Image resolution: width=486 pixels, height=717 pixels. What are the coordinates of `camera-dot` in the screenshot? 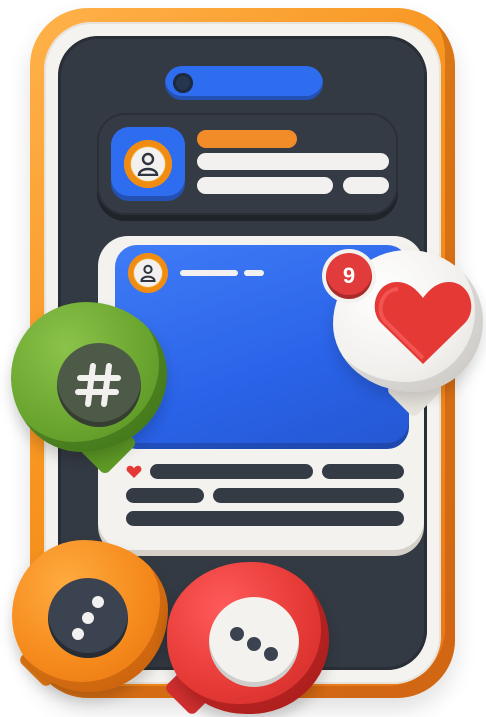 It's located at (183, 83).